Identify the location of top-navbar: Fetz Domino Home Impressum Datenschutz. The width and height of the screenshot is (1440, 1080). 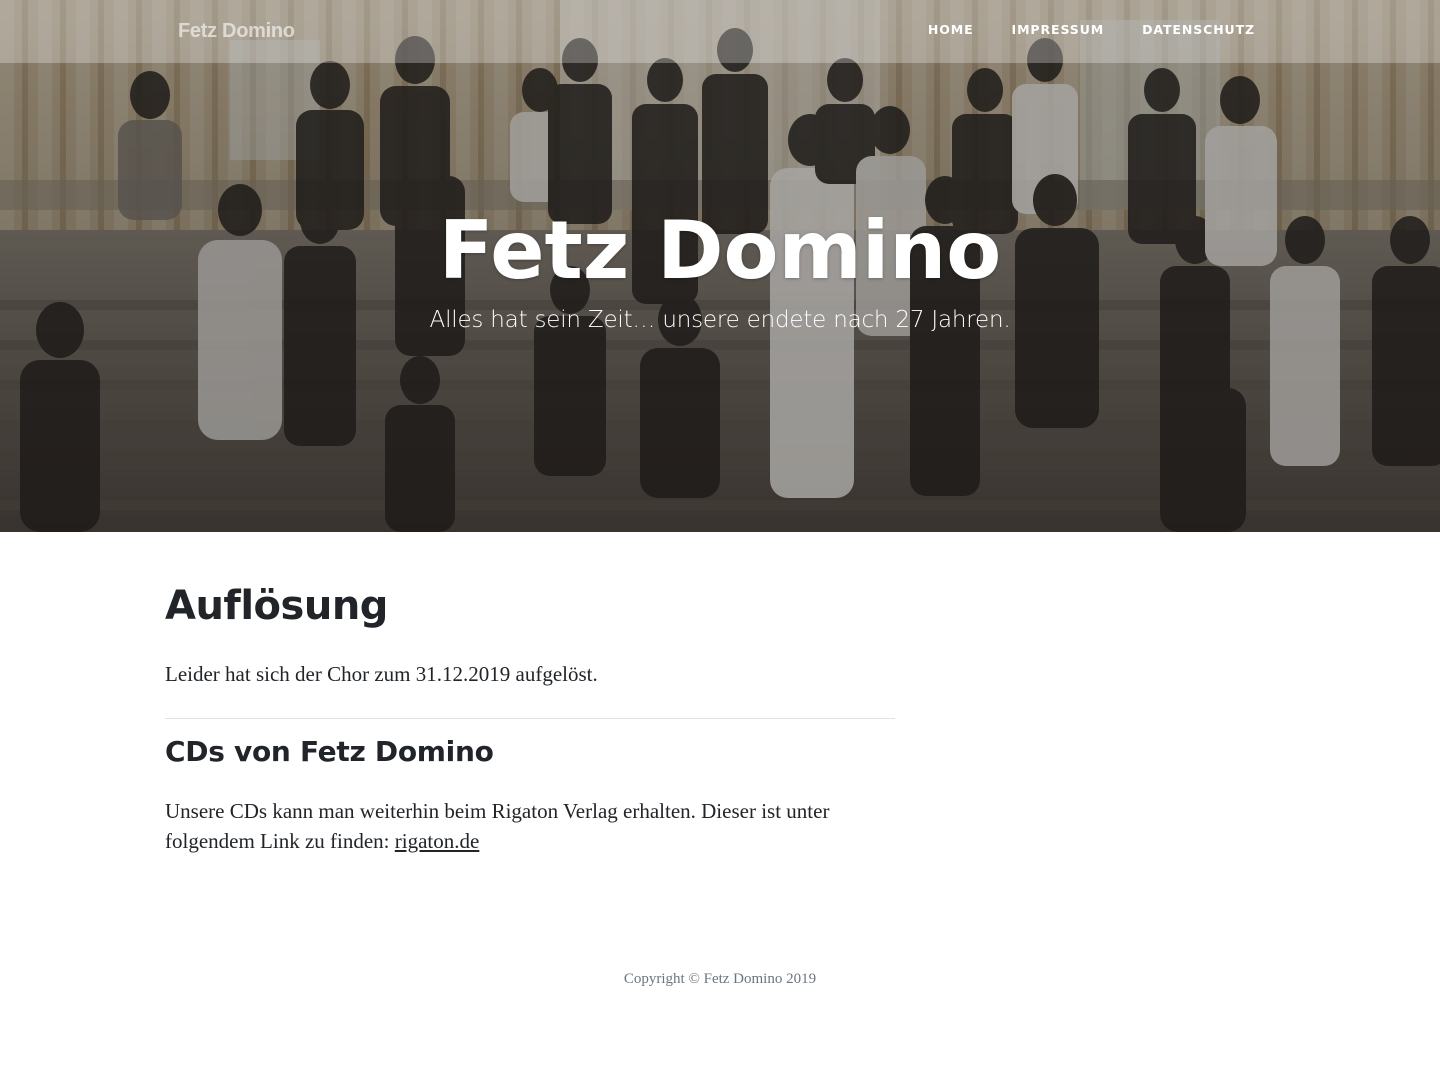
(720, 31).